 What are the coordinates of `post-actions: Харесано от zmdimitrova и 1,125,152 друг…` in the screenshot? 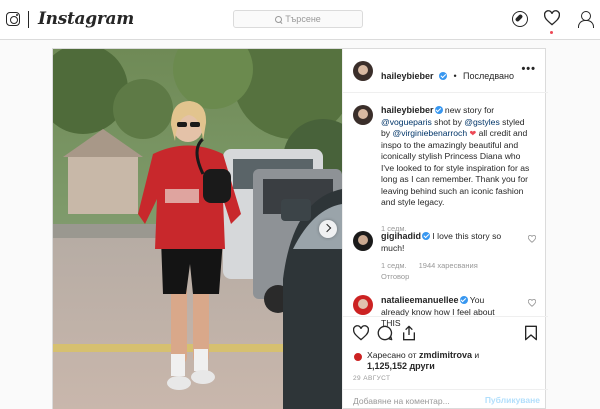 It's located at (445, 362).